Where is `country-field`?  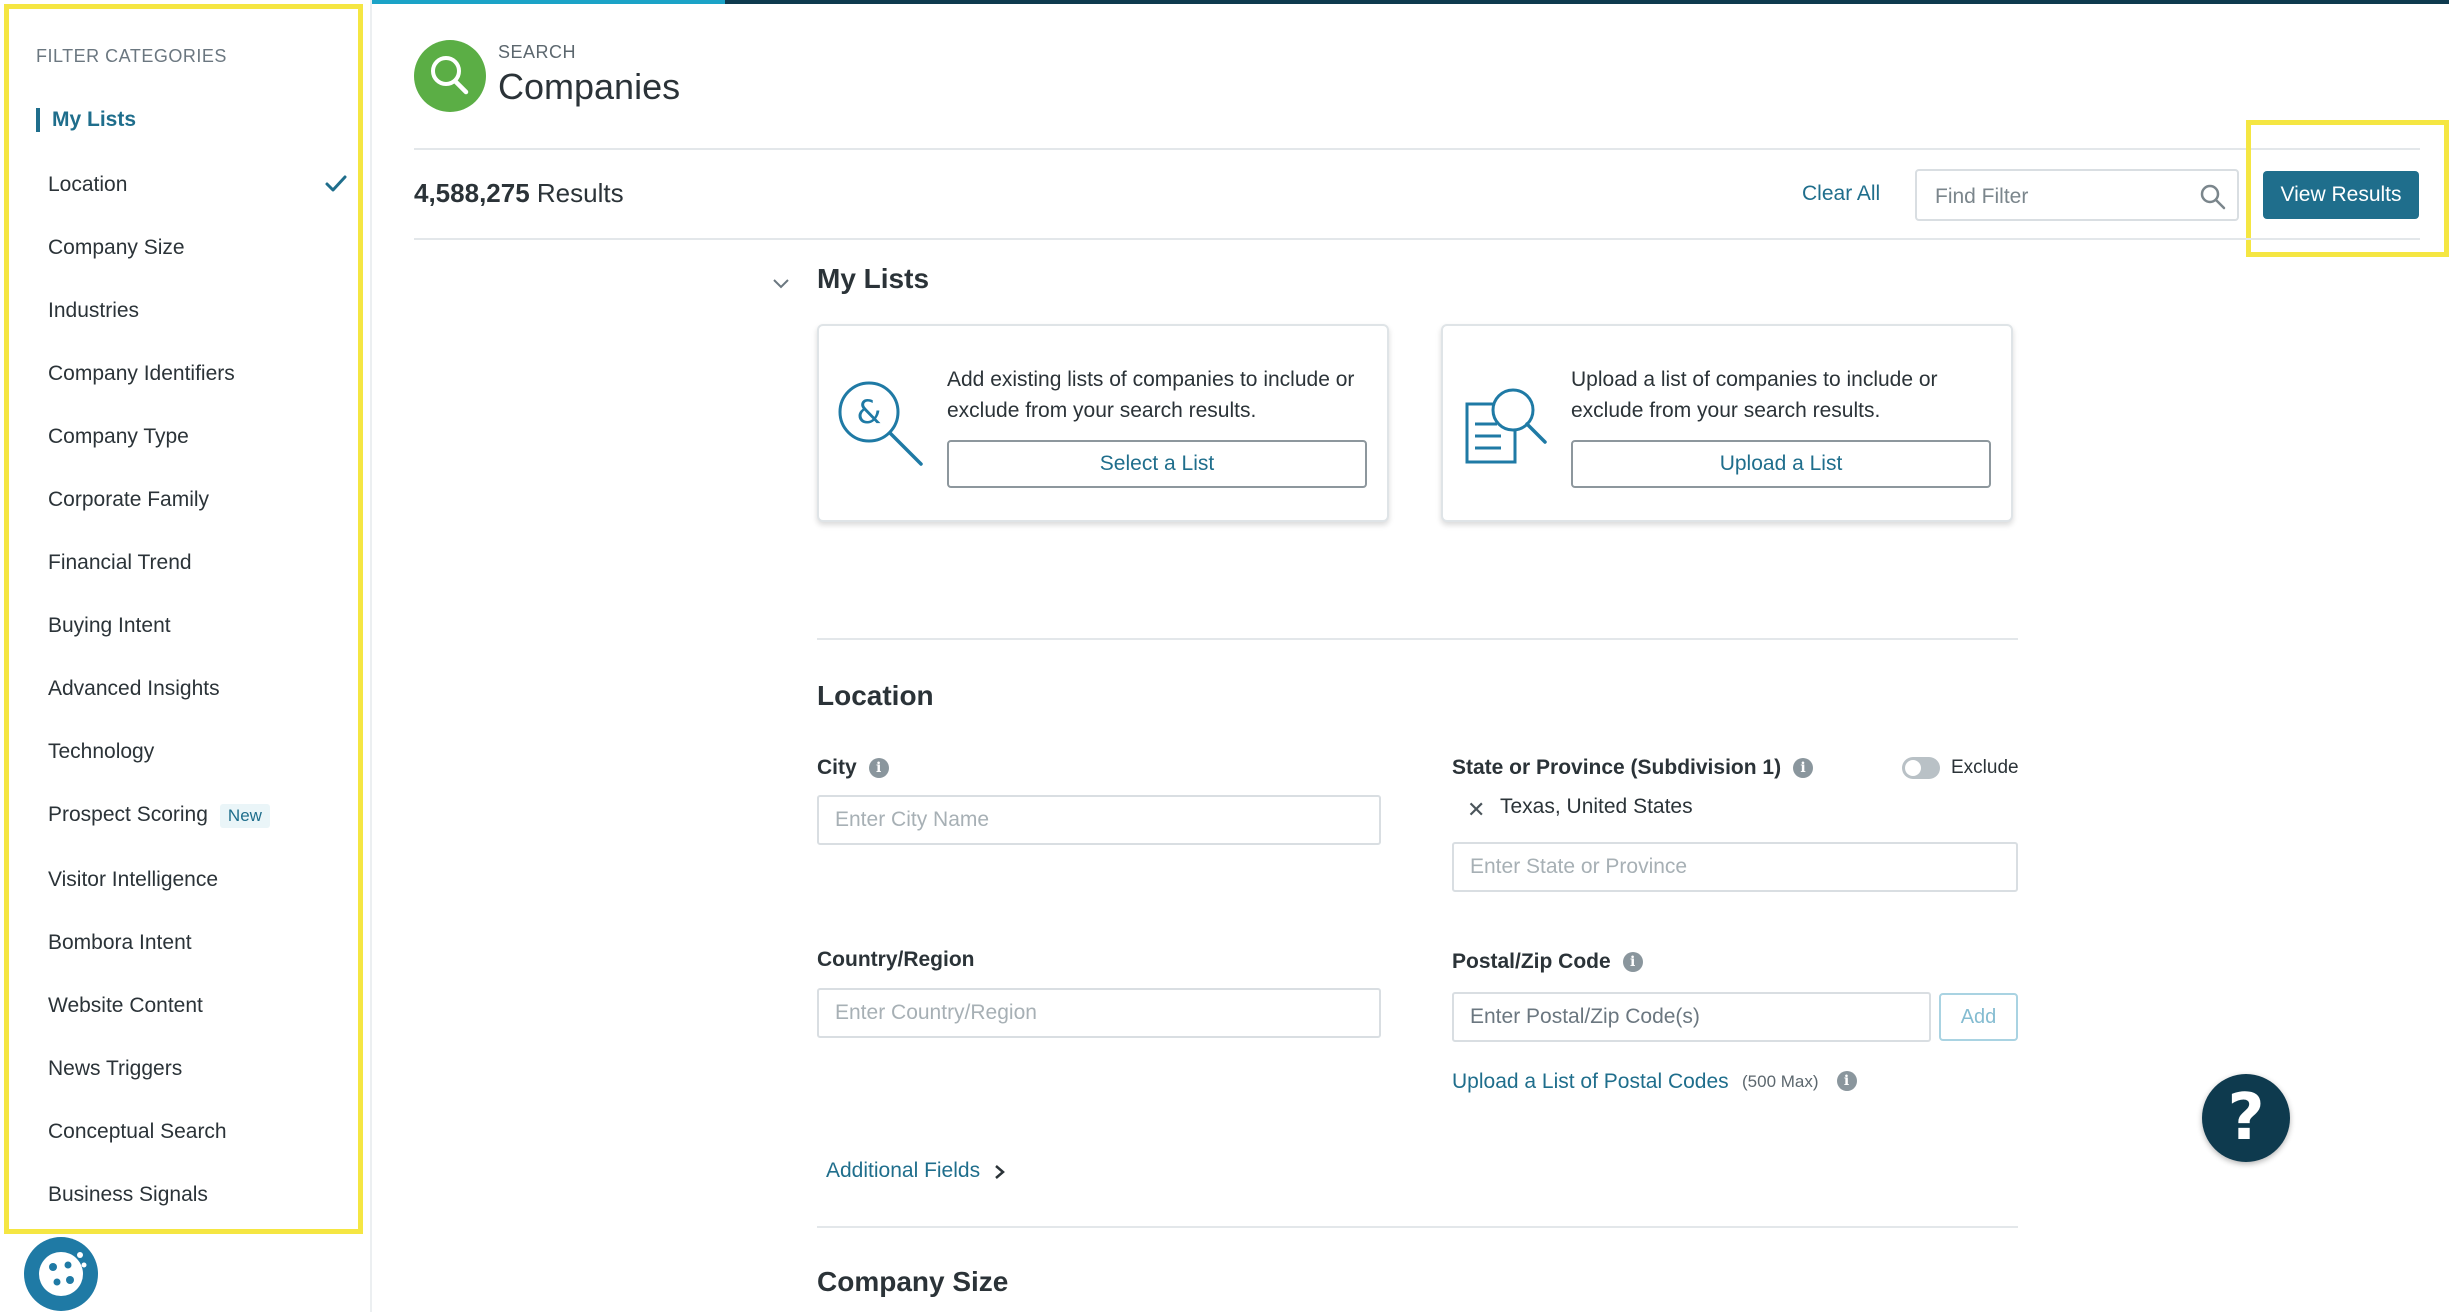 country-field is located at coordinates (1099, 1013).